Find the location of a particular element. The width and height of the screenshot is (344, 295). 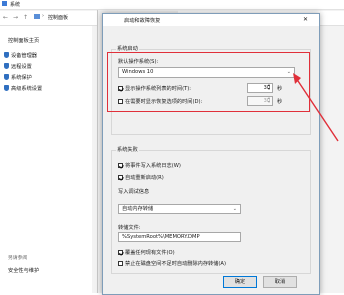

annotation-arrow-line is located at coordinates (317, 109).